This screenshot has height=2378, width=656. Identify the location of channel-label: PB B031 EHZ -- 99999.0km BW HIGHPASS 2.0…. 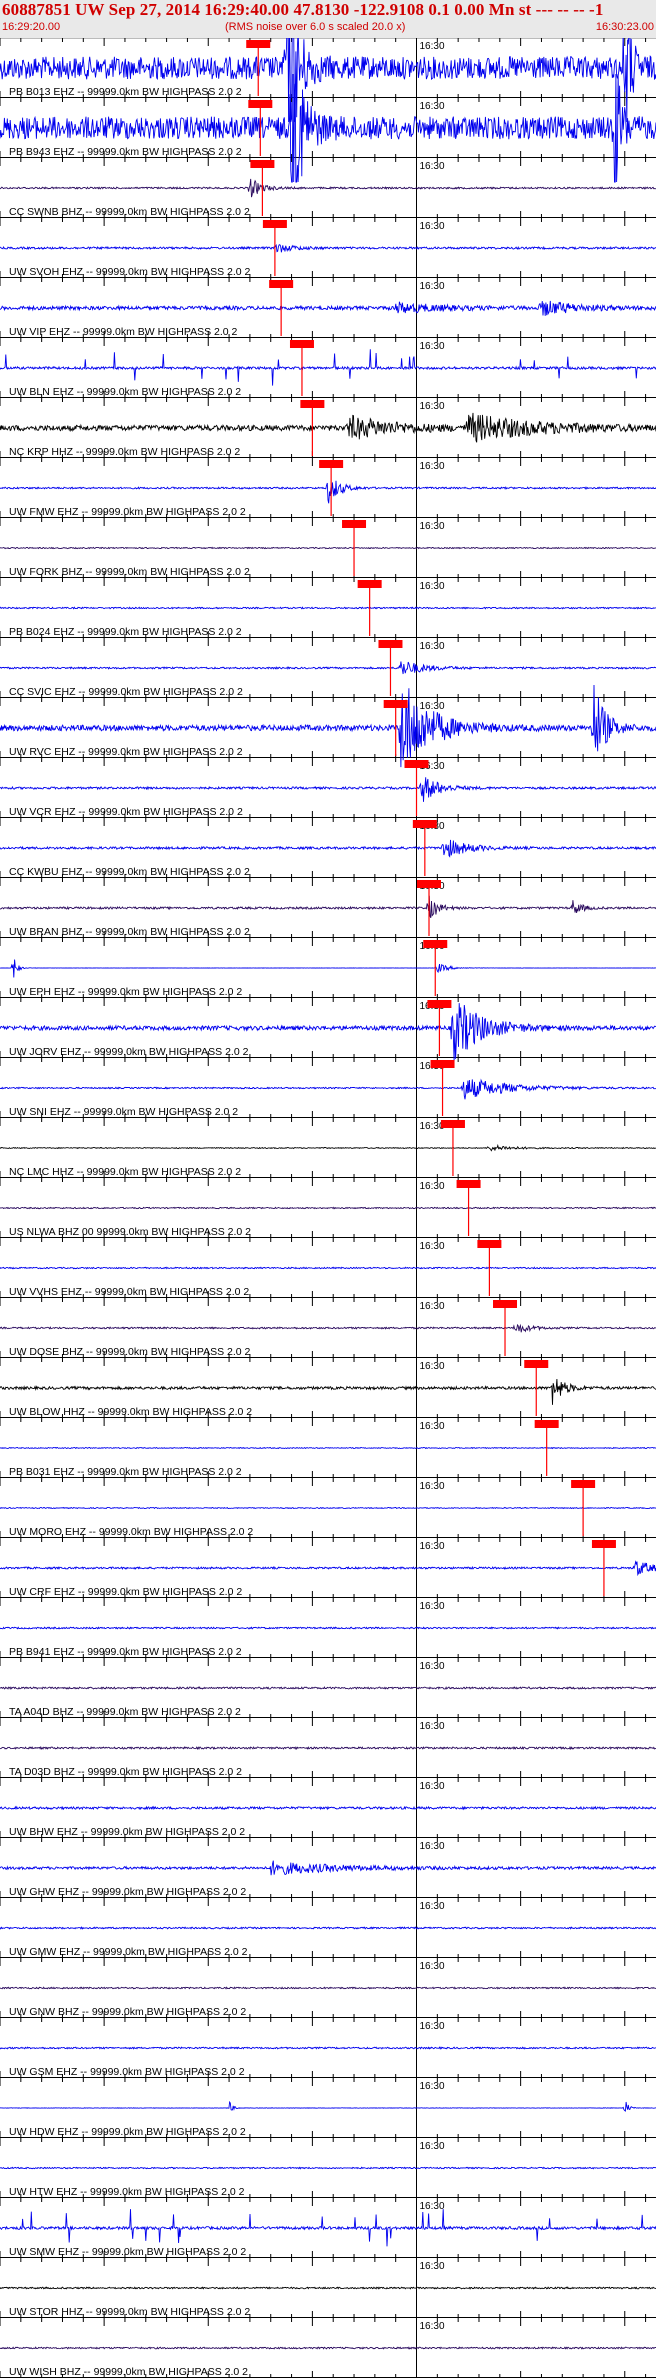
(125, 1472).